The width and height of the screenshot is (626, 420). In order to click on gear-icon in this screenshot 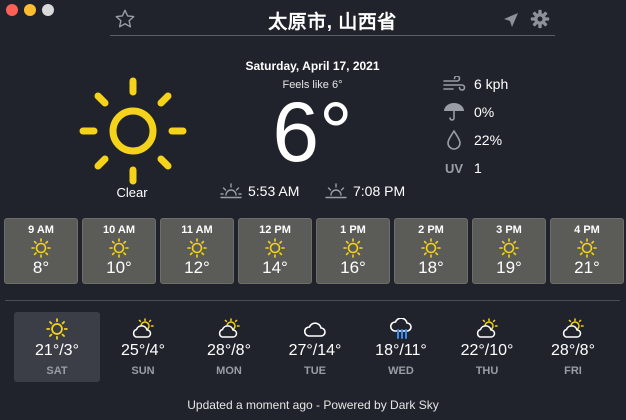, I will do `click(540, 19)`.